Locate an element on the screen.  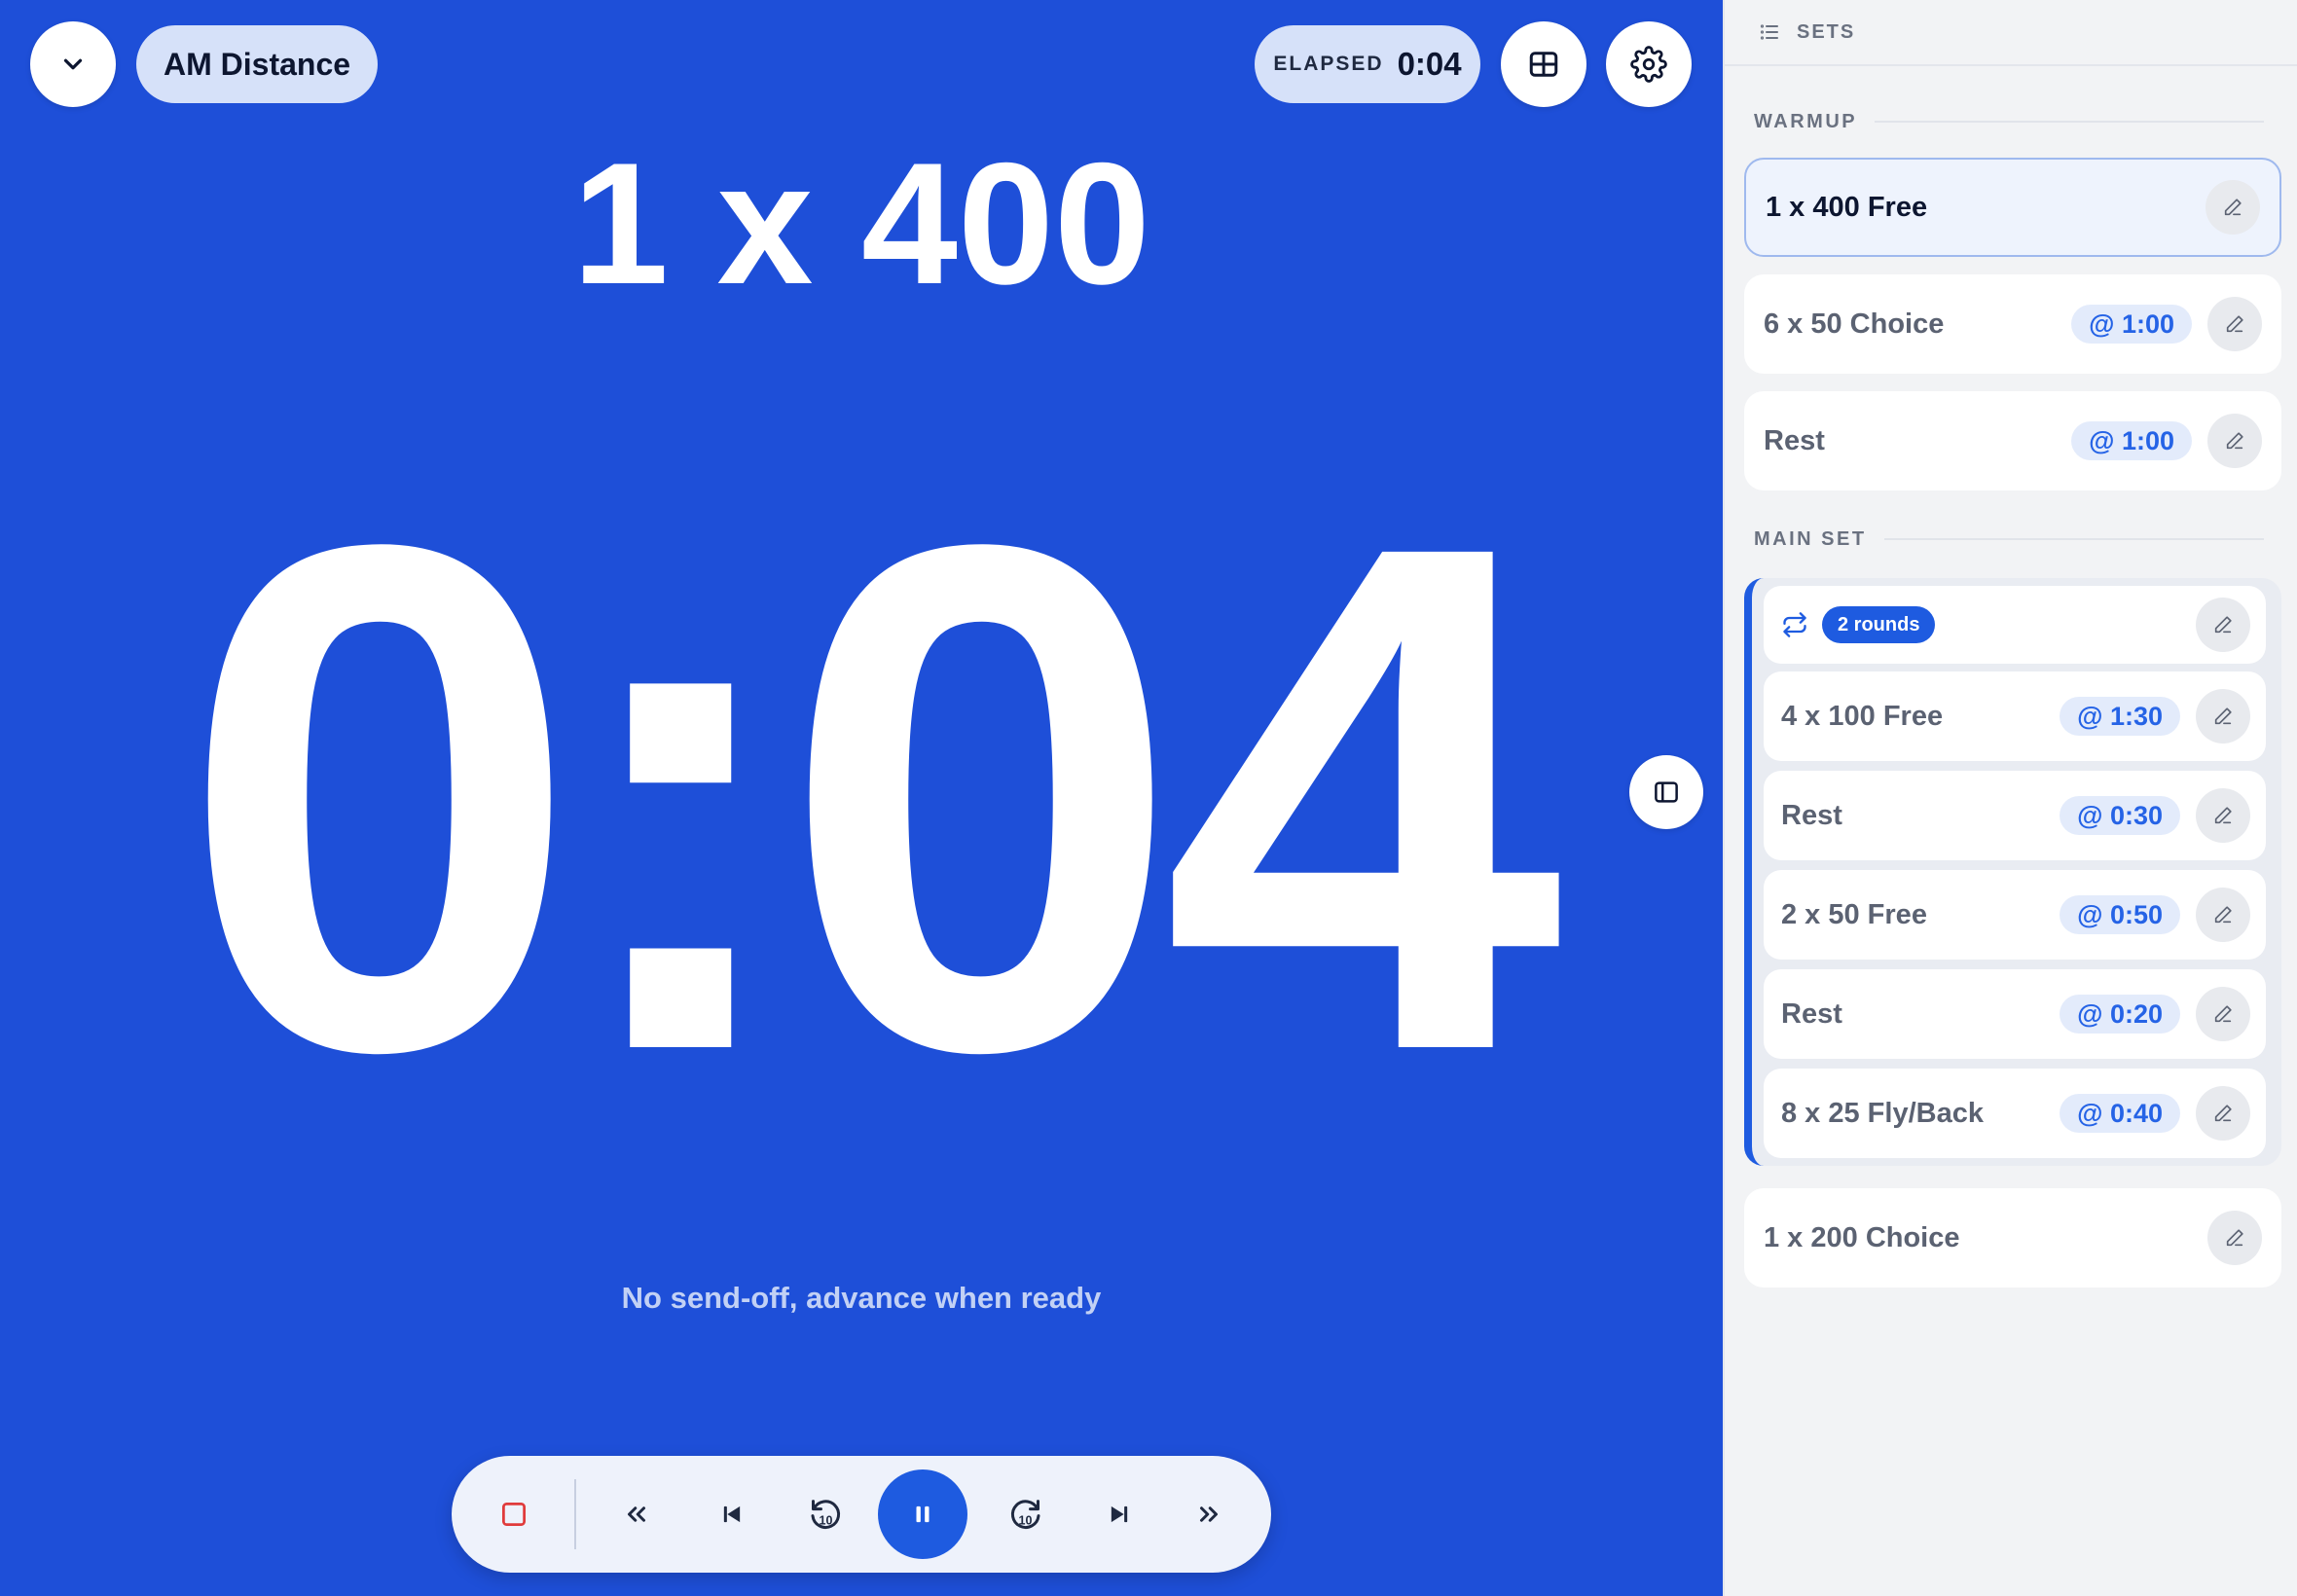
layout-button is located at coordinates (1543, 64).